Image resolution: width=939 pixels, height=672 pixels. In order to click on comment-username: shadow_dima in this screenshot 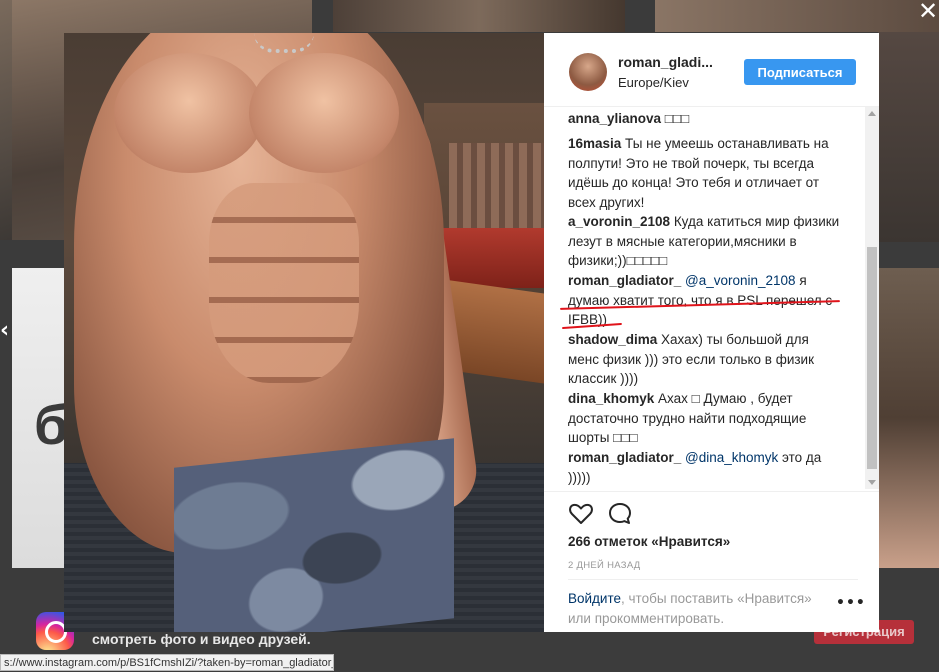, I will do `click(612, 339)`.